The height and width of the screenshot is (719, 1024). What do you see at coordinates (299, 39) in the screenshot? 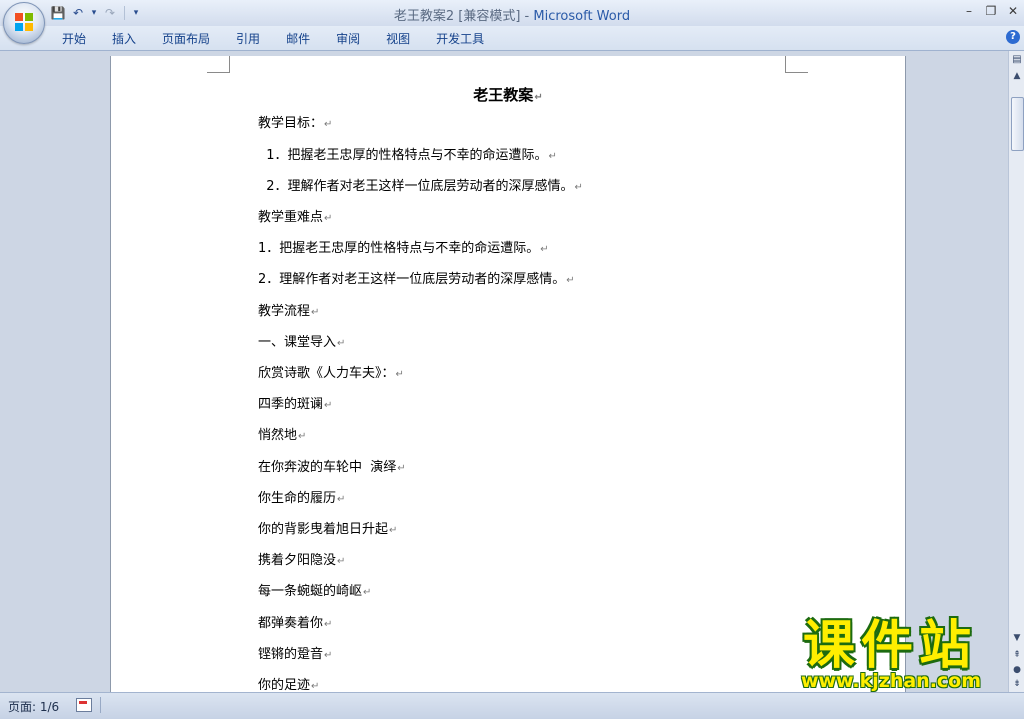
I see `tab-mailings: 邮件` at bounding box center [299, 39].